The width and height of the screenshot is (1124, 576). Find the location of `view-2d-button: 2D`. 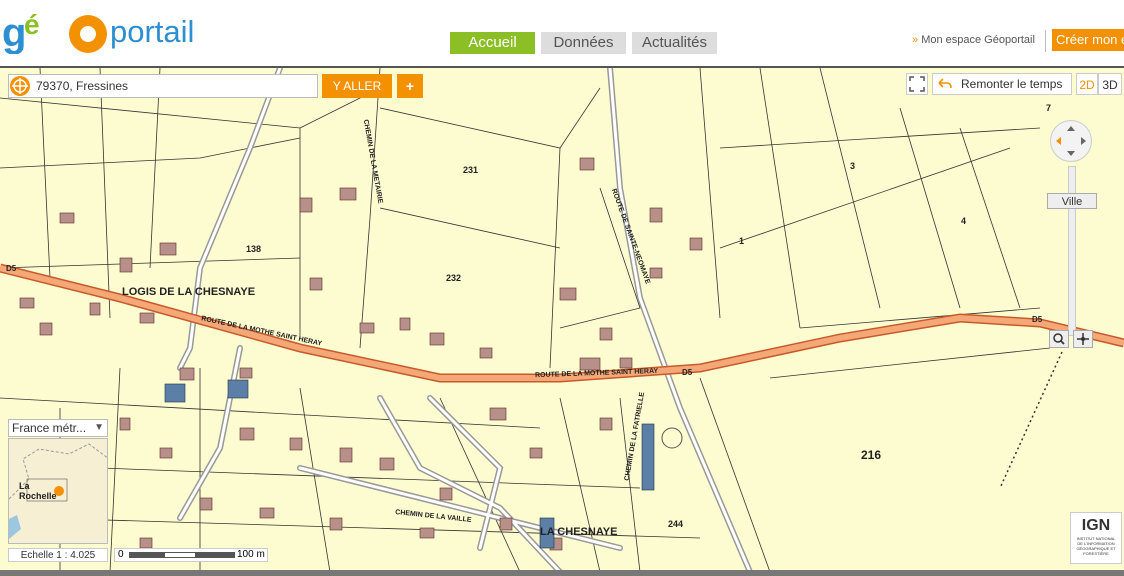

view-2d-button: 2D is located at coordinates (1087, 84).